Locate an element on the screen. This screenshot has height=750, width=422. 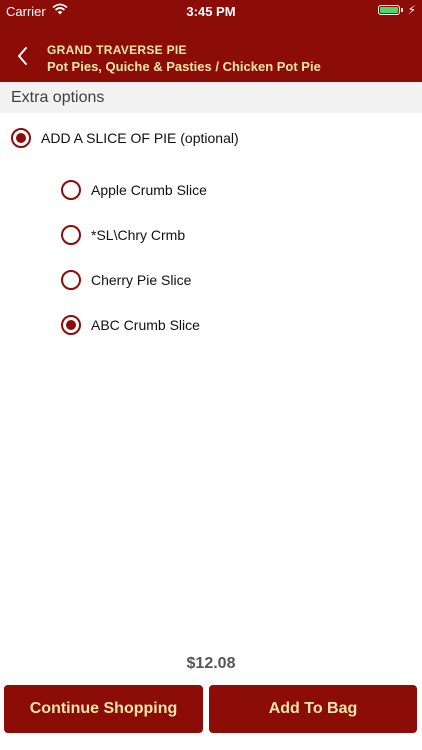
option-label: Cherry Pie Slice is located at coordinates (141, 280).